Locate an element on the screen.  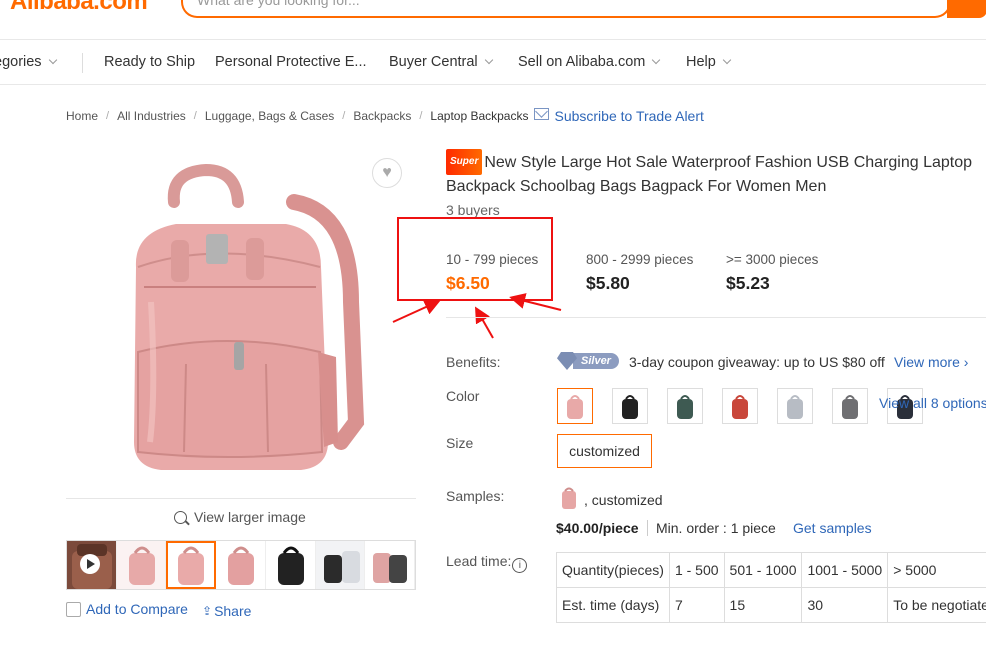
benefit-text: 3-day coupon giveaway: up to US $80 off is located at coordinates (757, 362).